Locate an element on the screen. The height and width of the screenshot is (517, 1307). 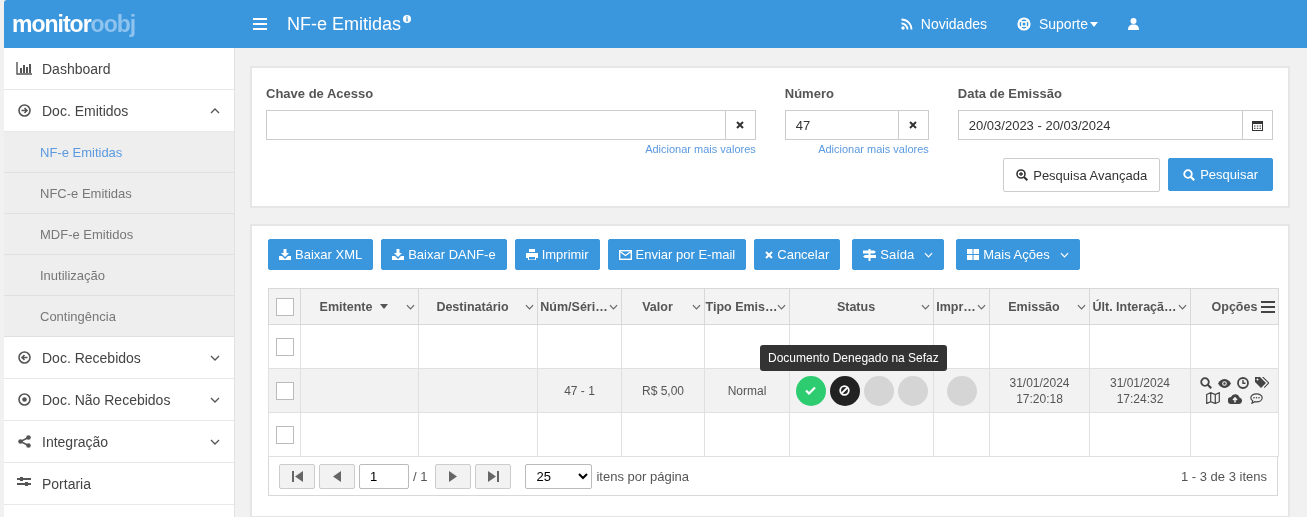
bar-chart-icon is located at coordinates (24, 68).